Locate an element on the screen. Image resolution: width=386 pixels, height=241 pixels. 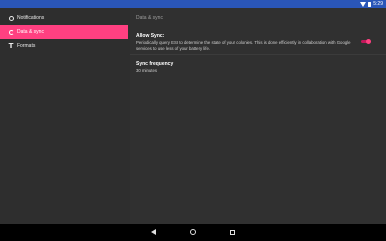
allow-sync-switch is located at coordinates (365, 41).